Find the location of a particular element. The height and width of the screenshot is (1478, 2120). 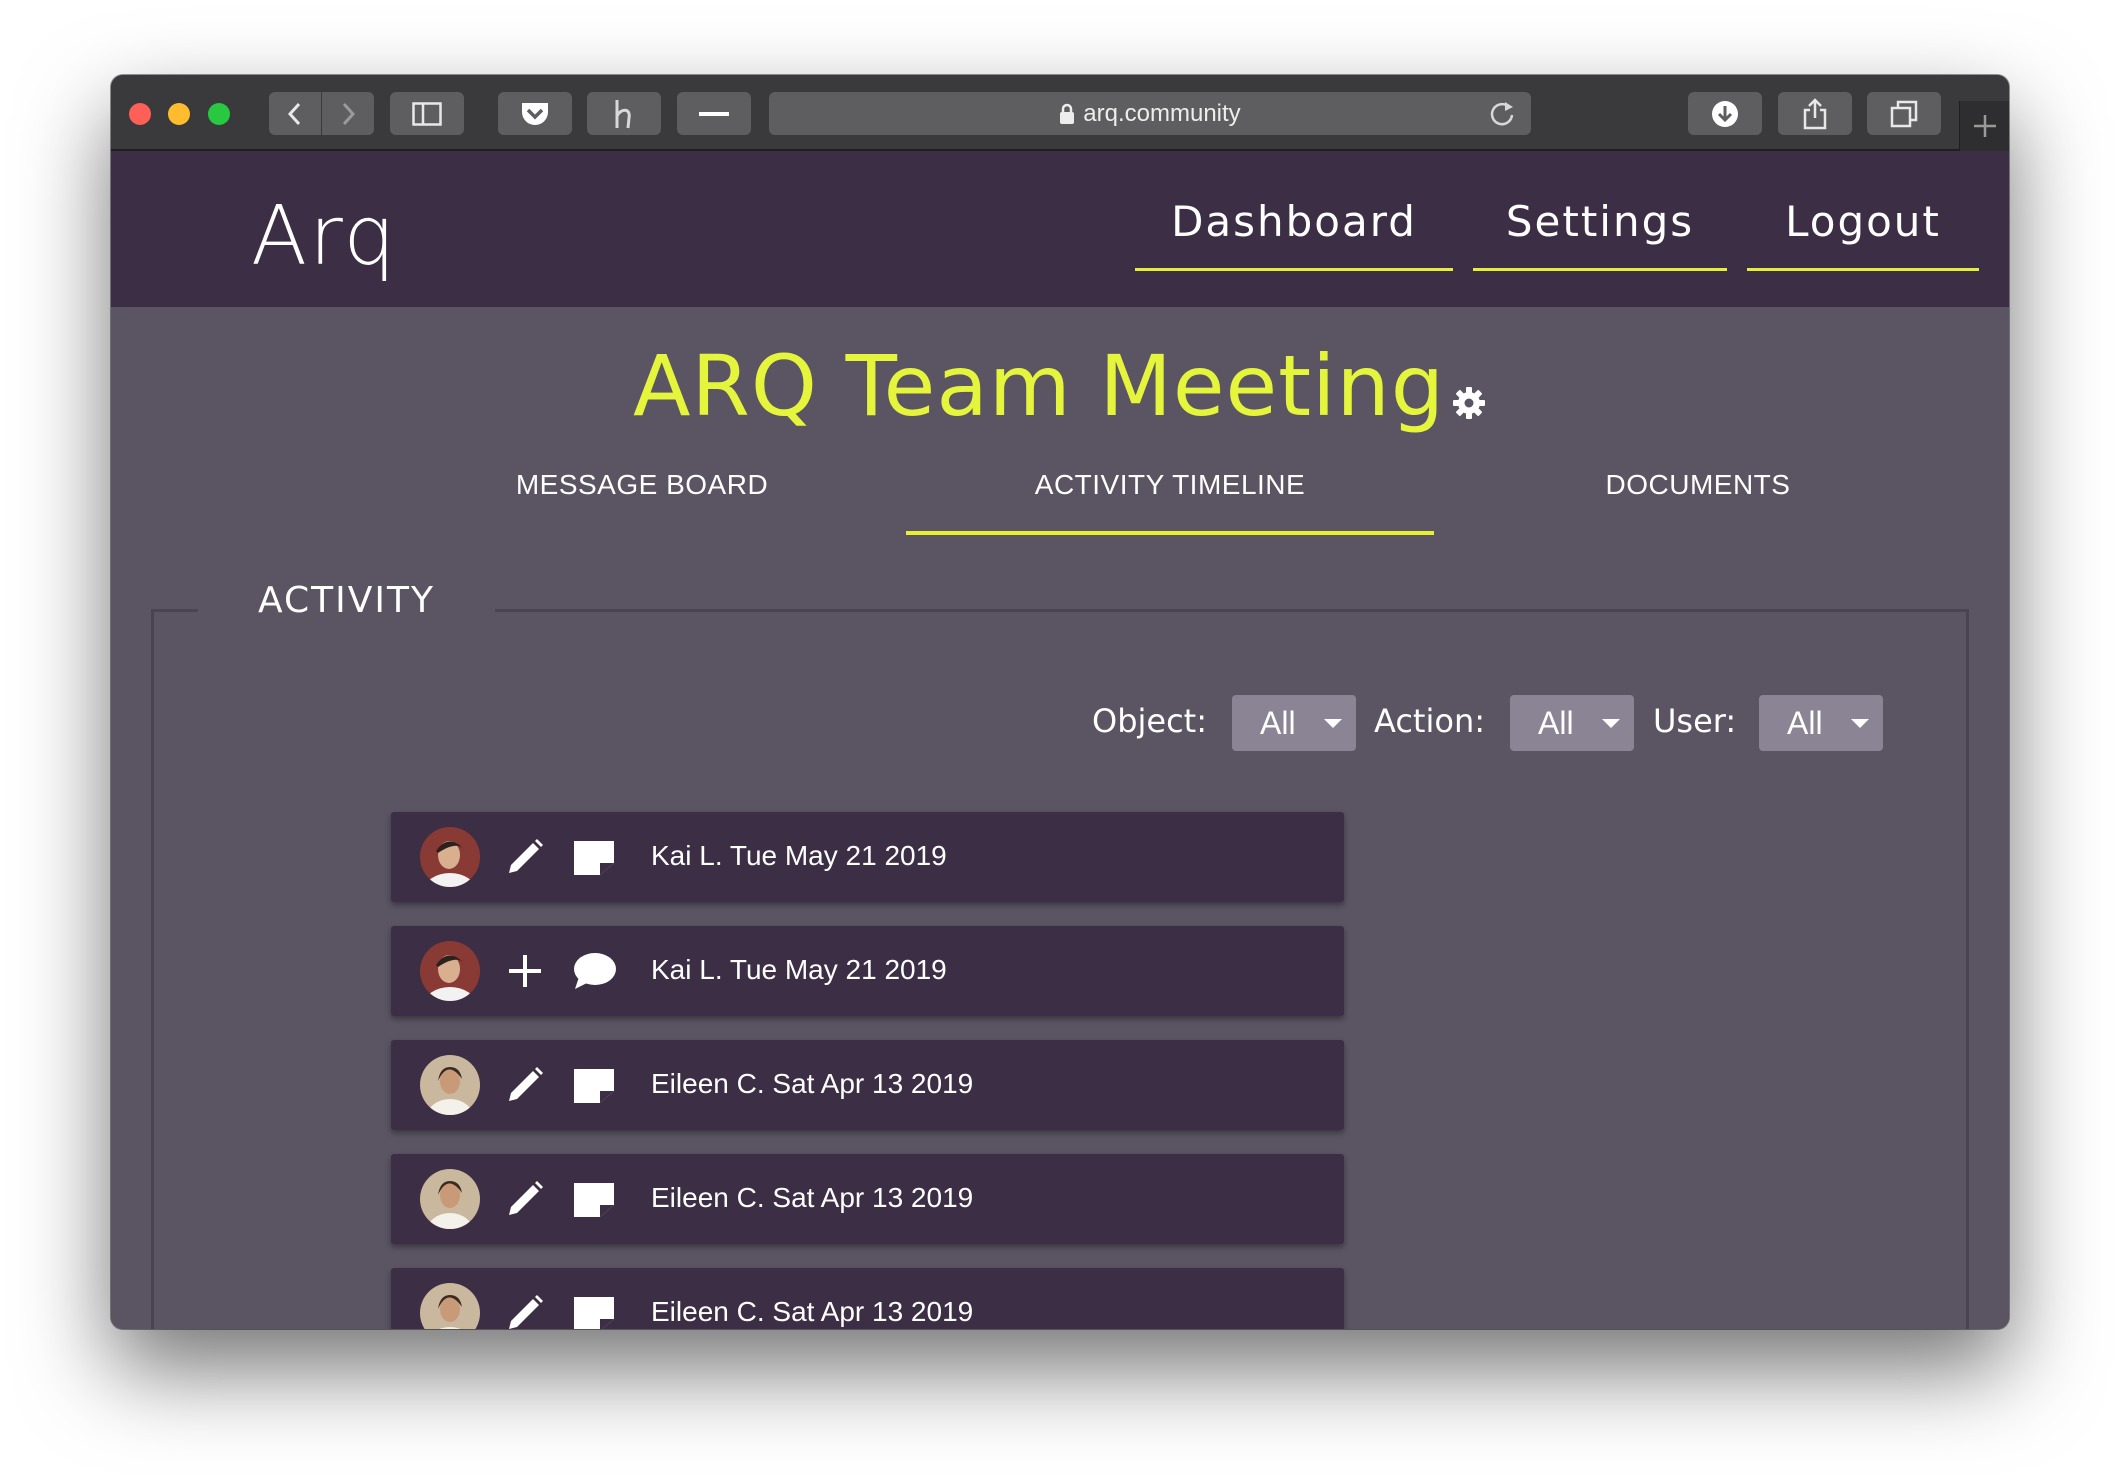

forward-icon is located at coordinates (349, 113).